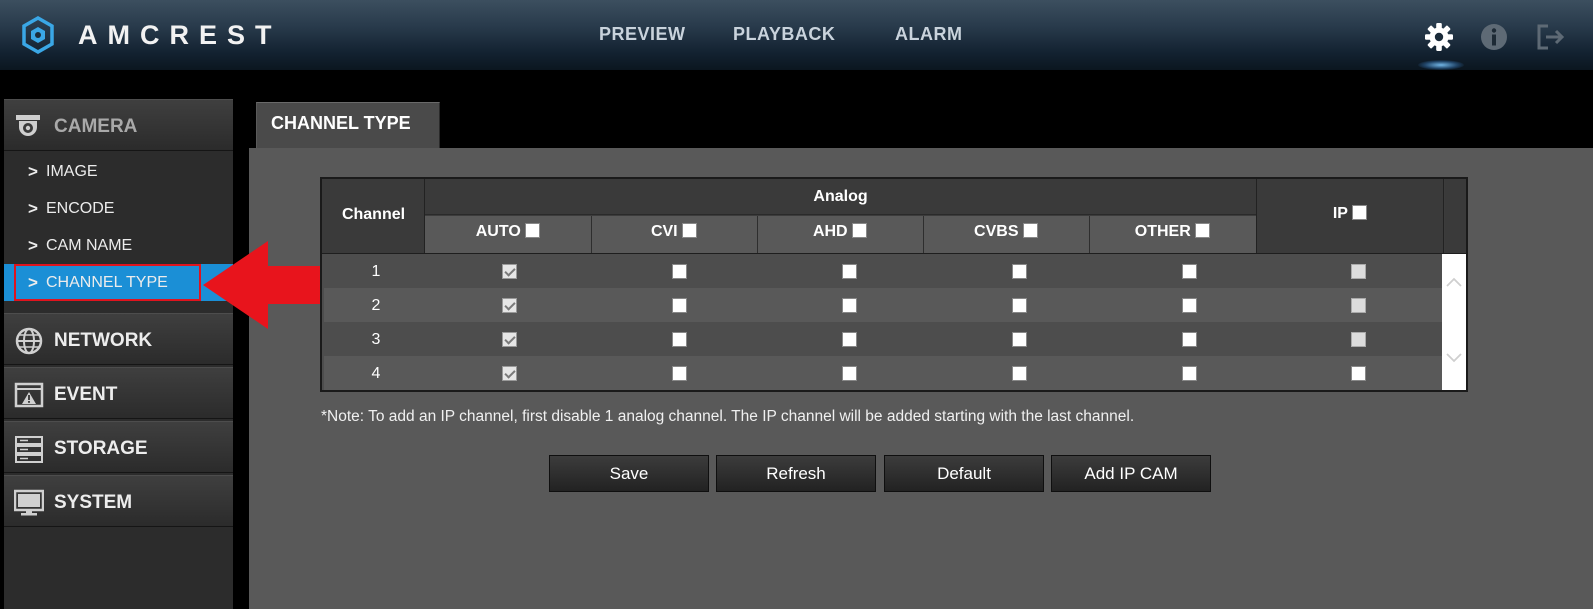  I want to click on sidebar-category-label: NETWORK, so click(103, 340).